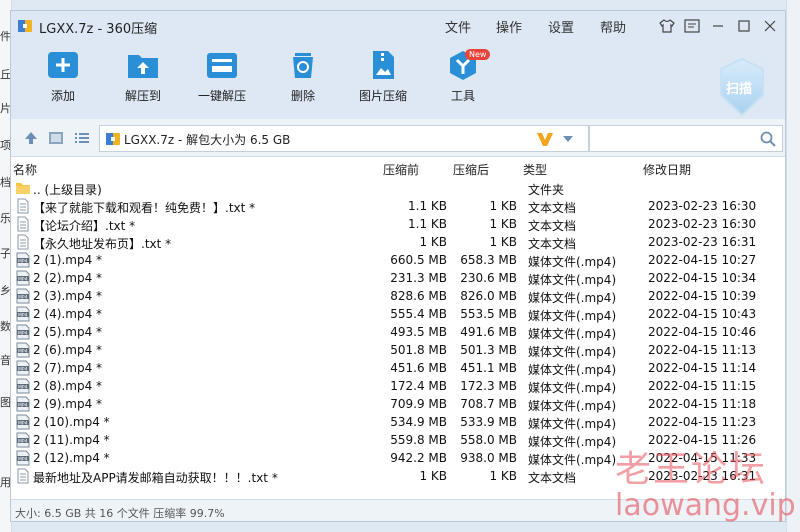 This screenshot has height=532, width=800. Describe the element at coordinates (418, 350) in the screenshot. I see `file-size: 501.8 MB` at that location.